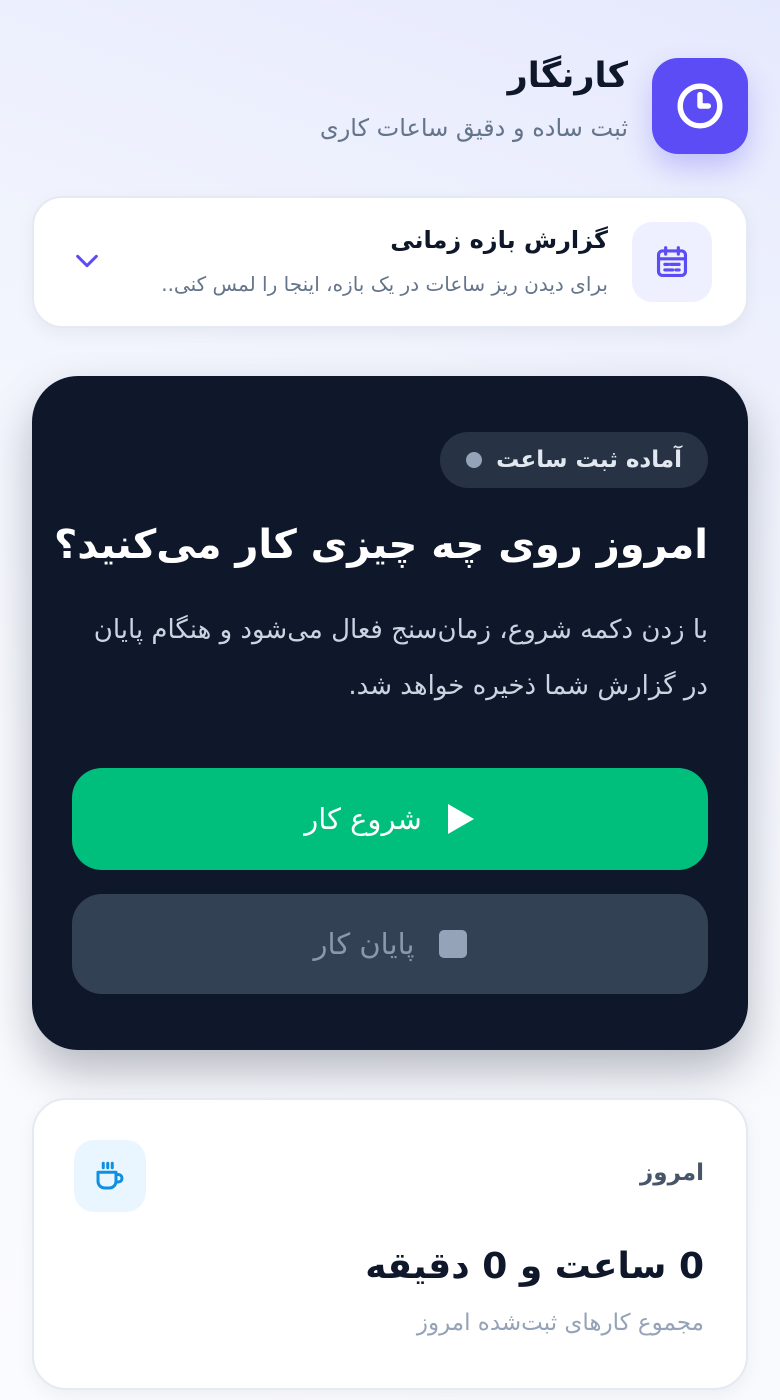  Describe the element at coordinates (87, 261) in the screenshot. I see `chevron-down-icon` at that location.